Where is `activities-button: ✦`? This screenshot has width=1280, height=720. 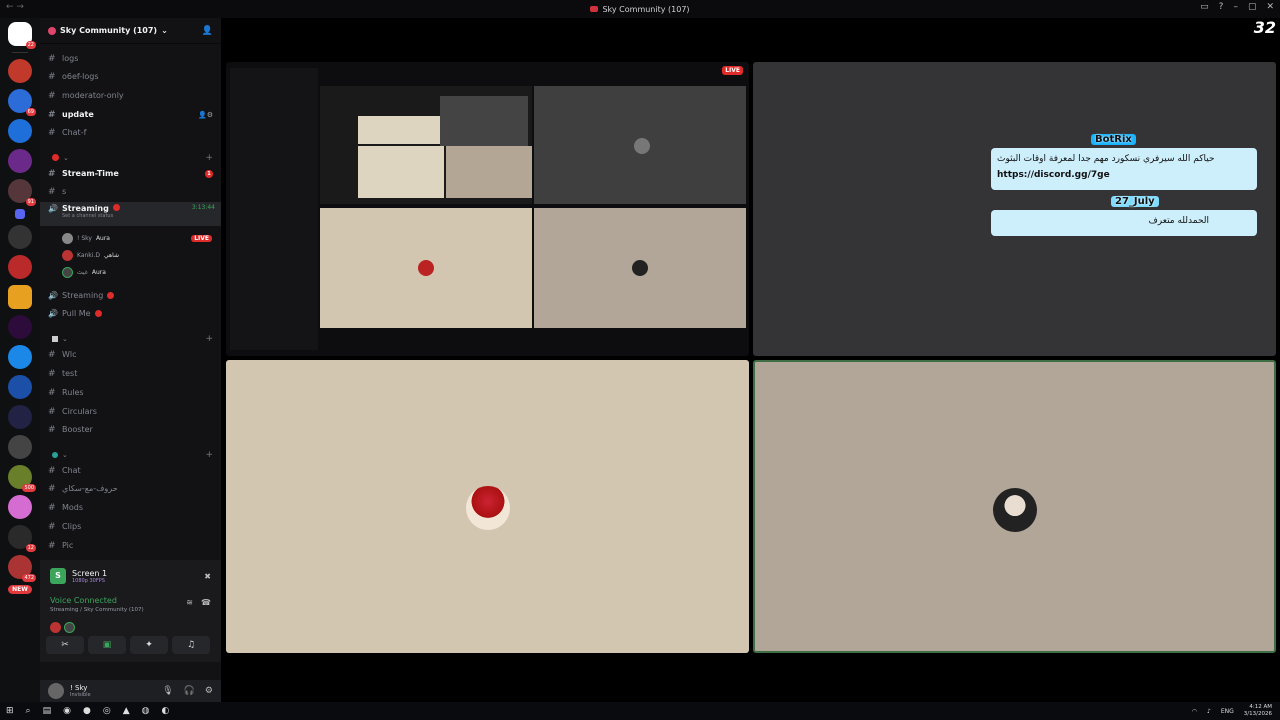 activities-button: ✦ is located at coordinates (149, 645).